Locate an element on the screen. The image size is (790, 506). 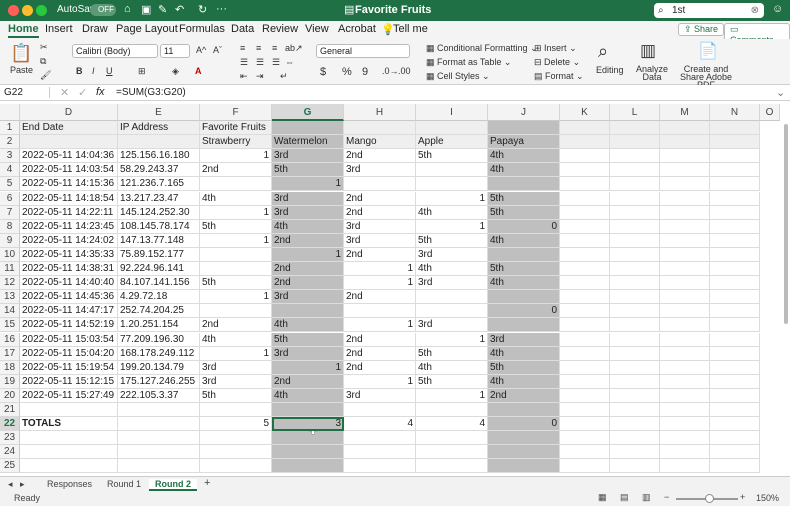
tab-data: Data is located at coordinates (242, 29).